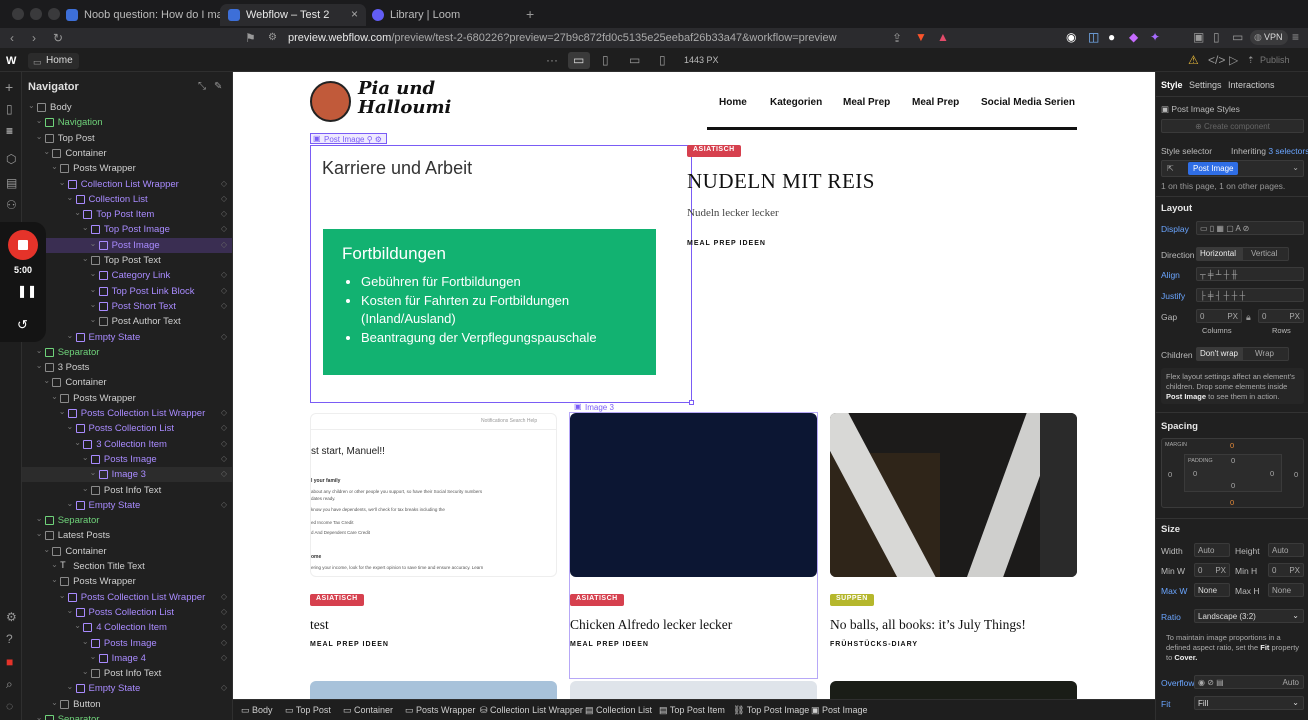 The image size is (1308, 720). What do you see at coordinates (127, 352) in the screenshot?
I see `navigator-item: ⌄ Separator` at bounding box center [127, 352].